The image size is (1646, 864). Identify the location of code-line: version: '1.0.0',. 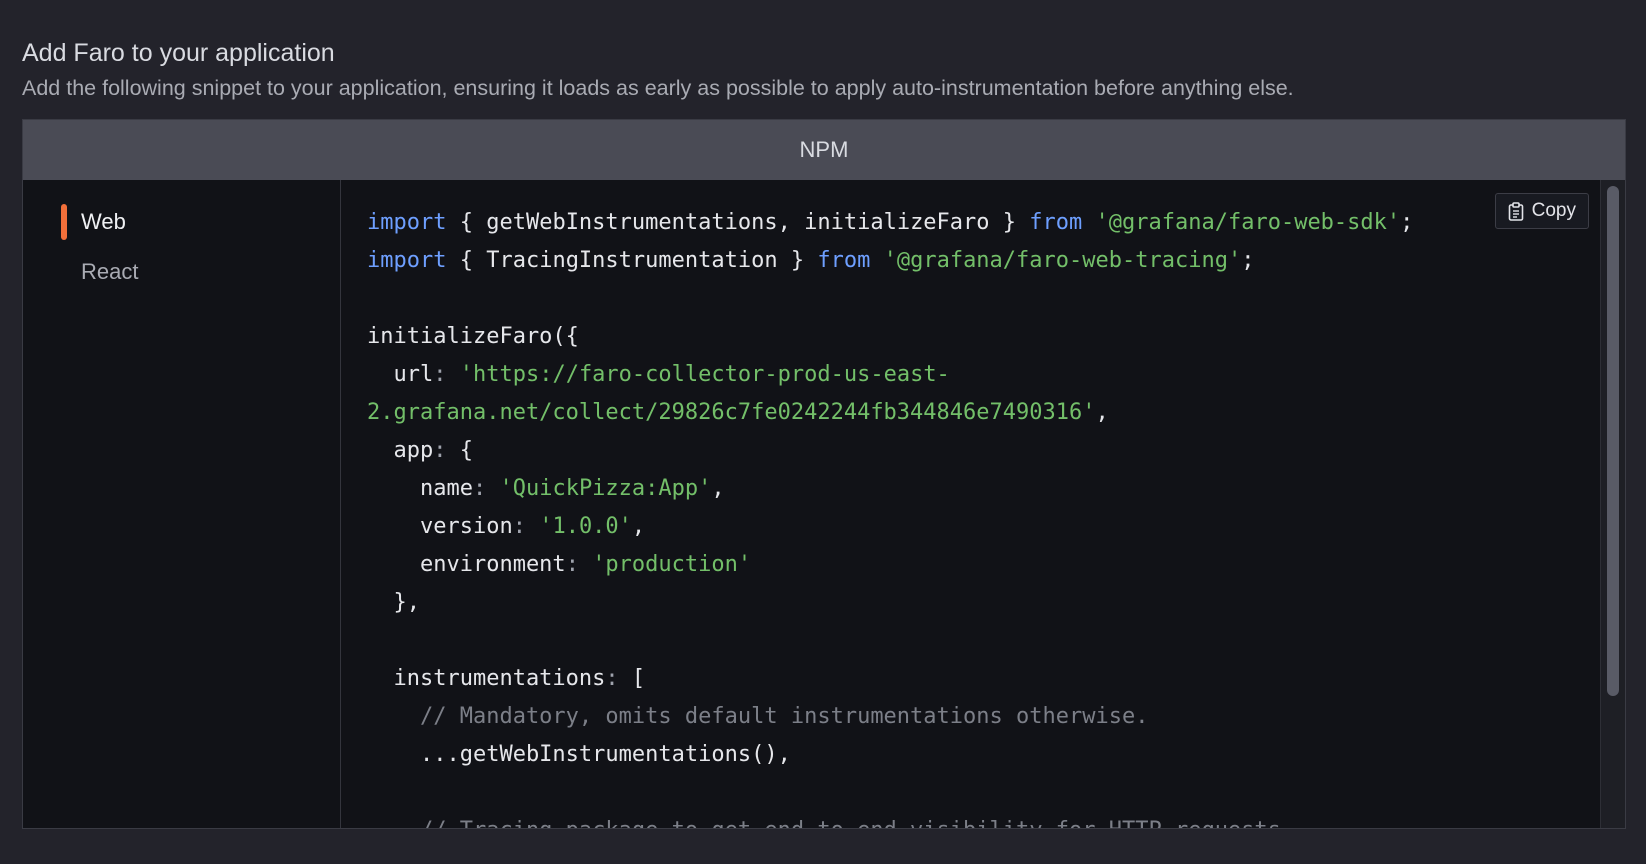
(506, 526).